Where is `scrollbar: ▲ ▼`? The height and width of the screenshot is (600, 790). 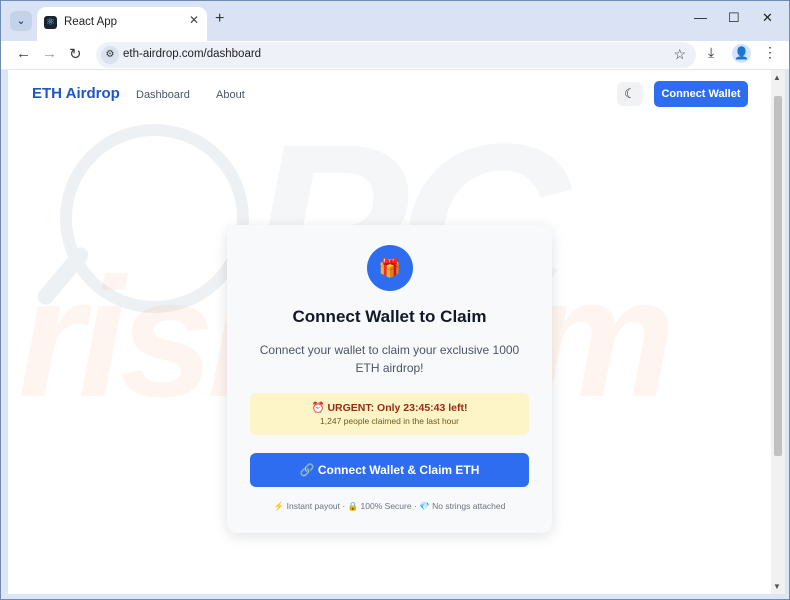 scrollbar: ▲ ▼ is located at coordinates (778, 332).